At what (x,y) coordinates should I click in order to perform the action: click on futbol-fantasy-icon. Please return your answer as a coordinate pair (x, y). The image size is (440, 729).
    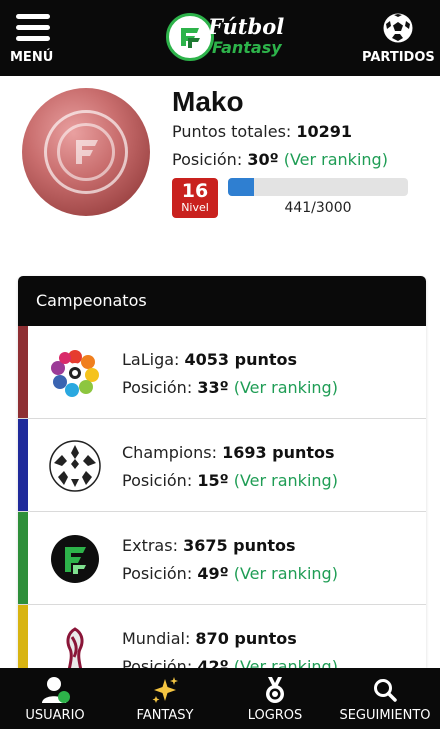
    Looking at the image, I should click on (75, 559).